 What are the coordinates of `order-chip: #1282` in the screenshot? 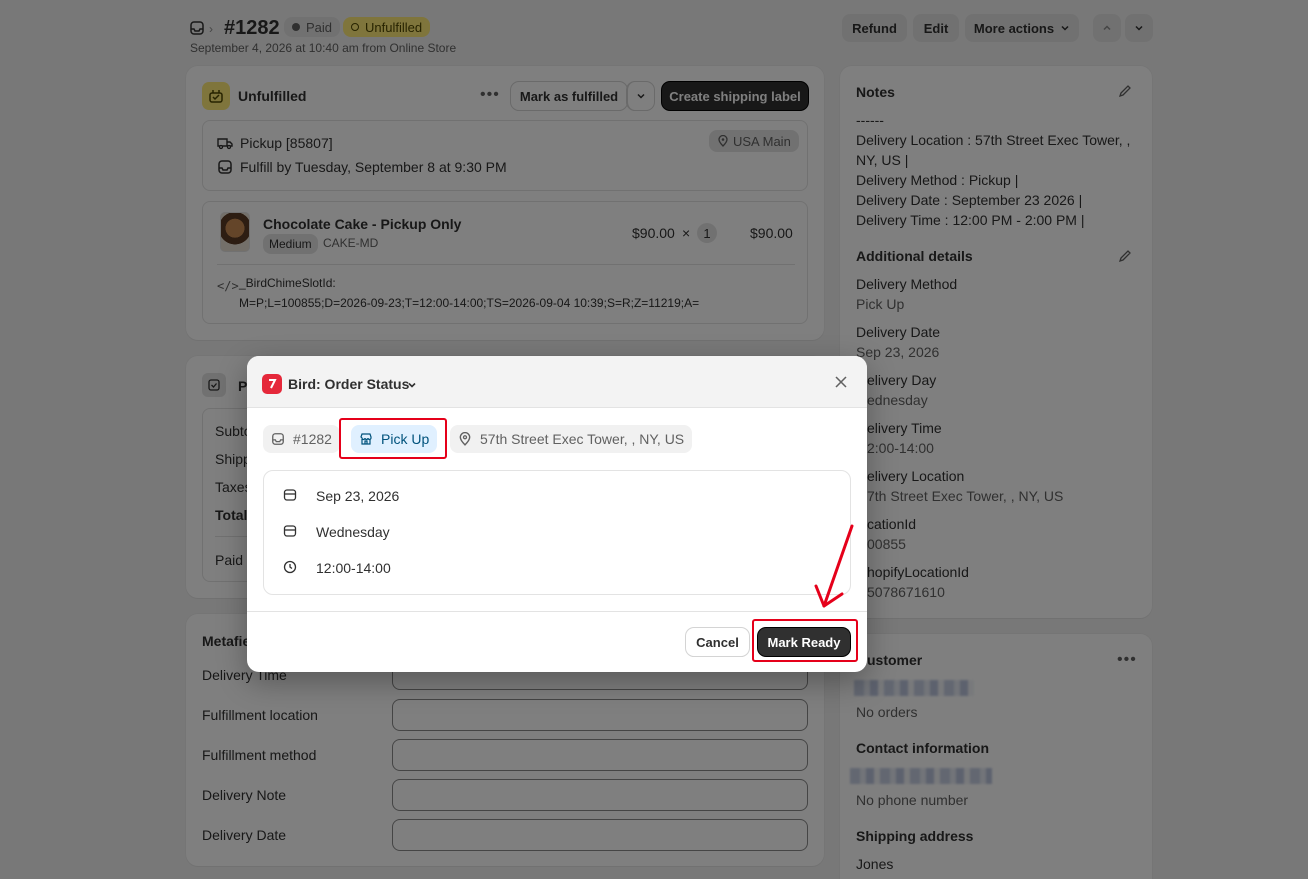 It's located at (301, 439).